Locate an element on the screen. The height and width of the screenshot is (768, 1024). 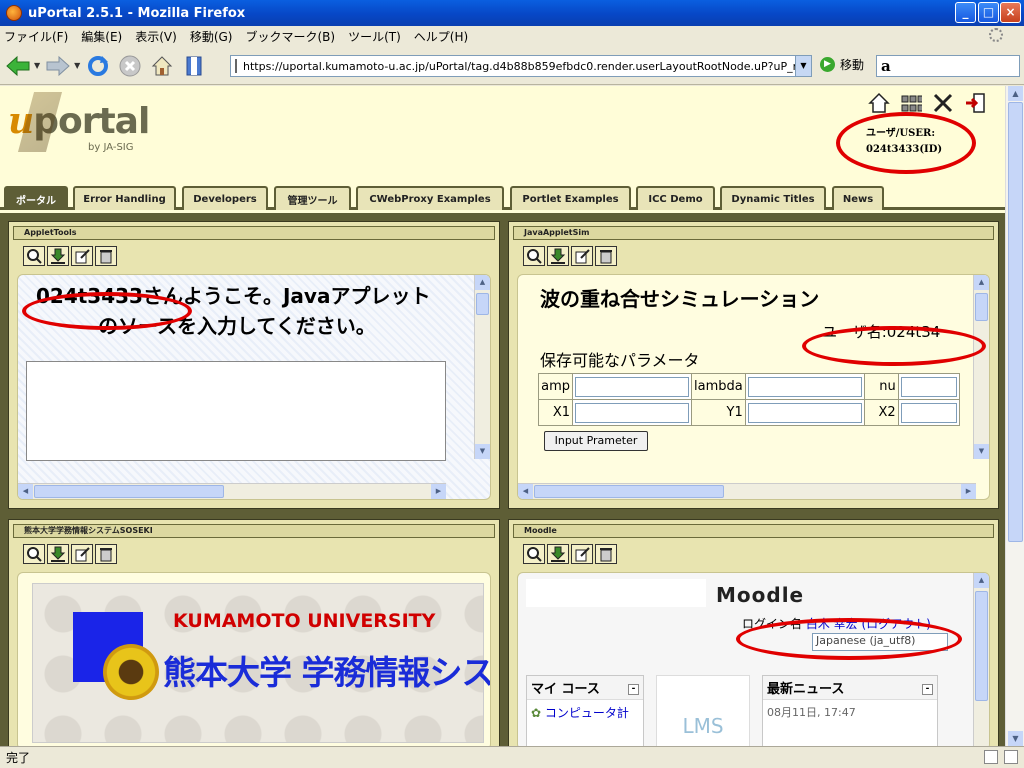
menu-view: 表示(V) is located at coordinates (156, 36).